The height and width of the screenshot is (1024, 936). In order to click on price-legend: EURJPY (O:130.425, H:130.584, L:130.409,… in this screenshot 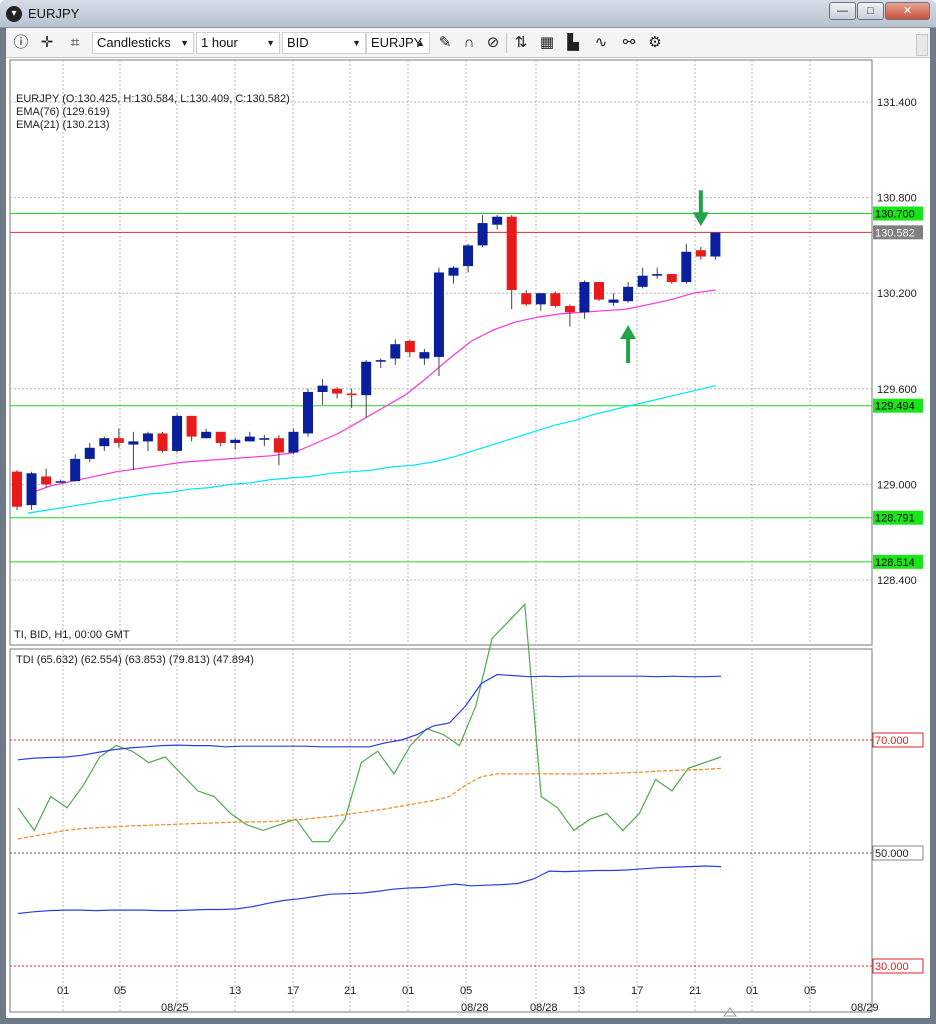, I will do `click(153, 99)`.